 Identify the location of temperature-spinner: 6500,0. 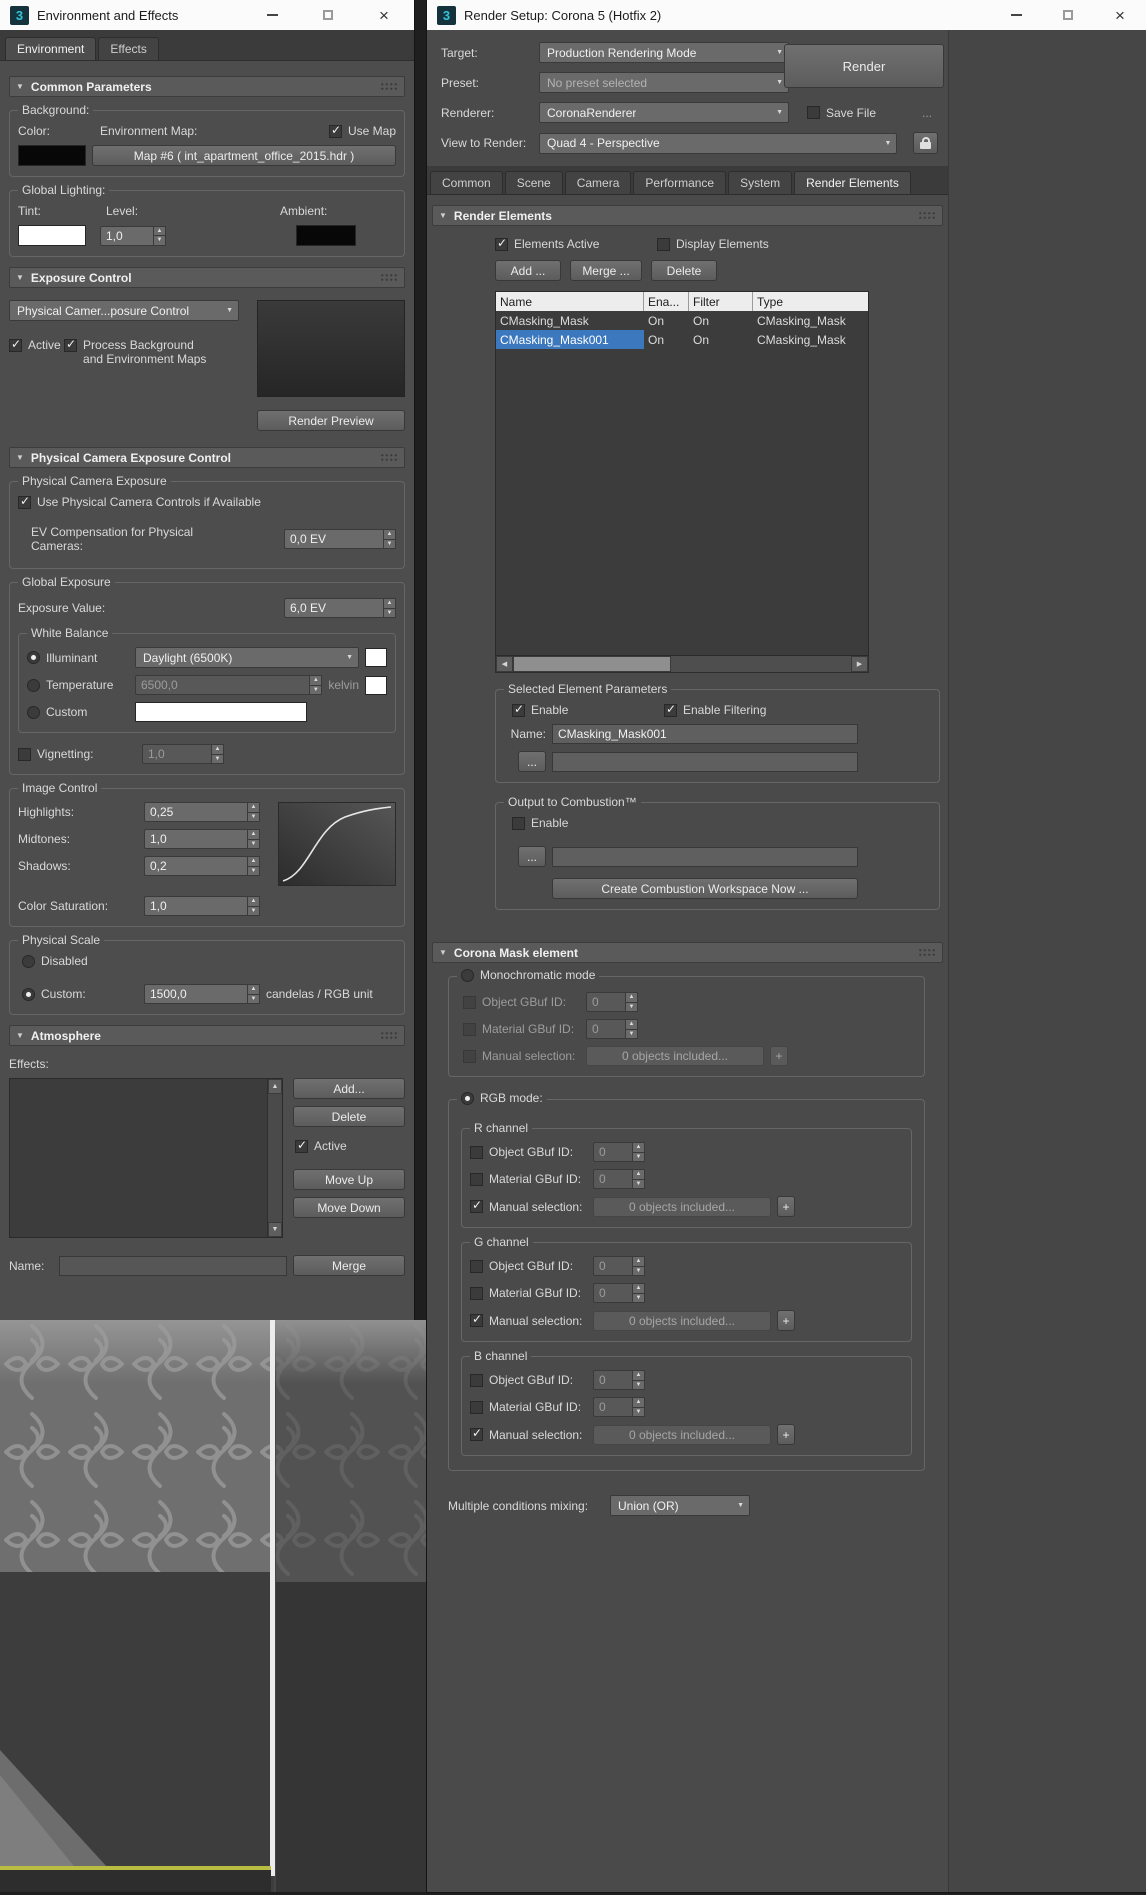
(228, 685).